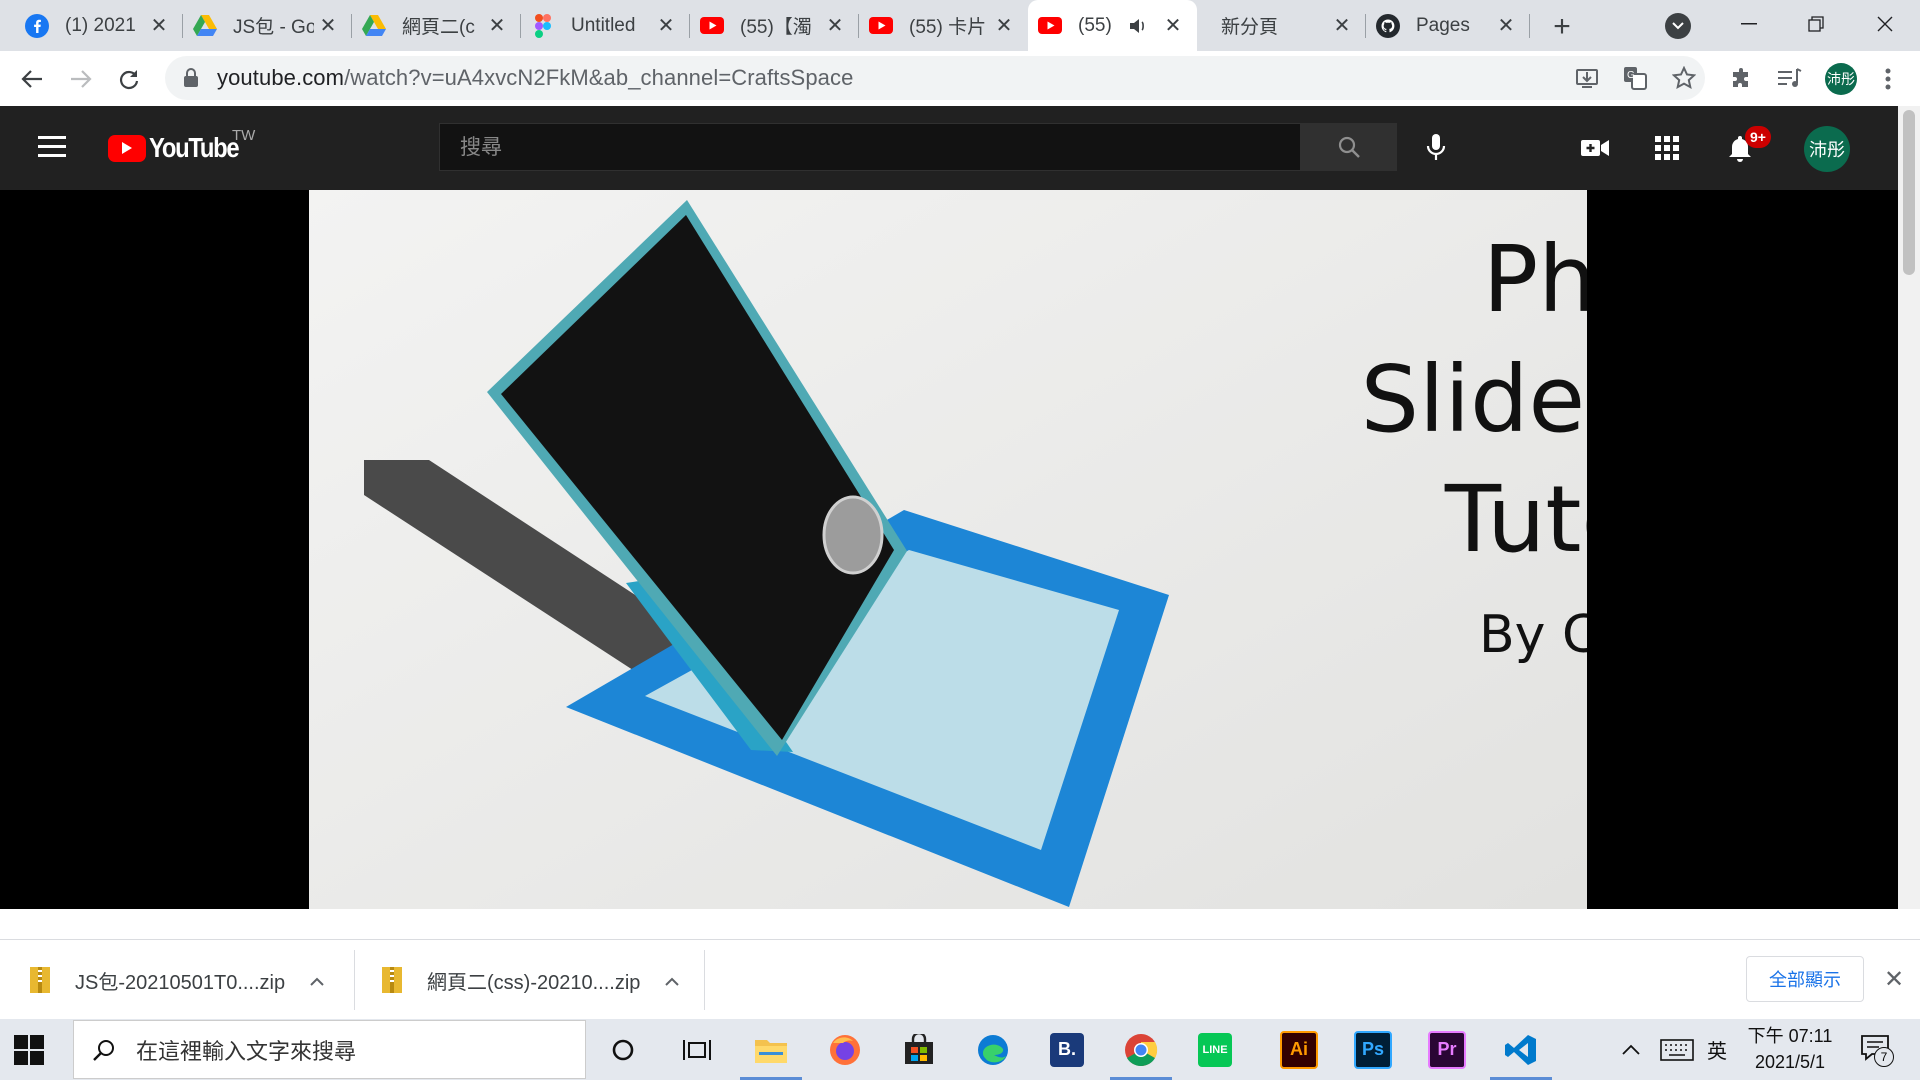 This screenshot has width=1920, height=1080. Describe the element at coordinates (1742, 79) in the screenshot. I see `extensions-icon` at that location.